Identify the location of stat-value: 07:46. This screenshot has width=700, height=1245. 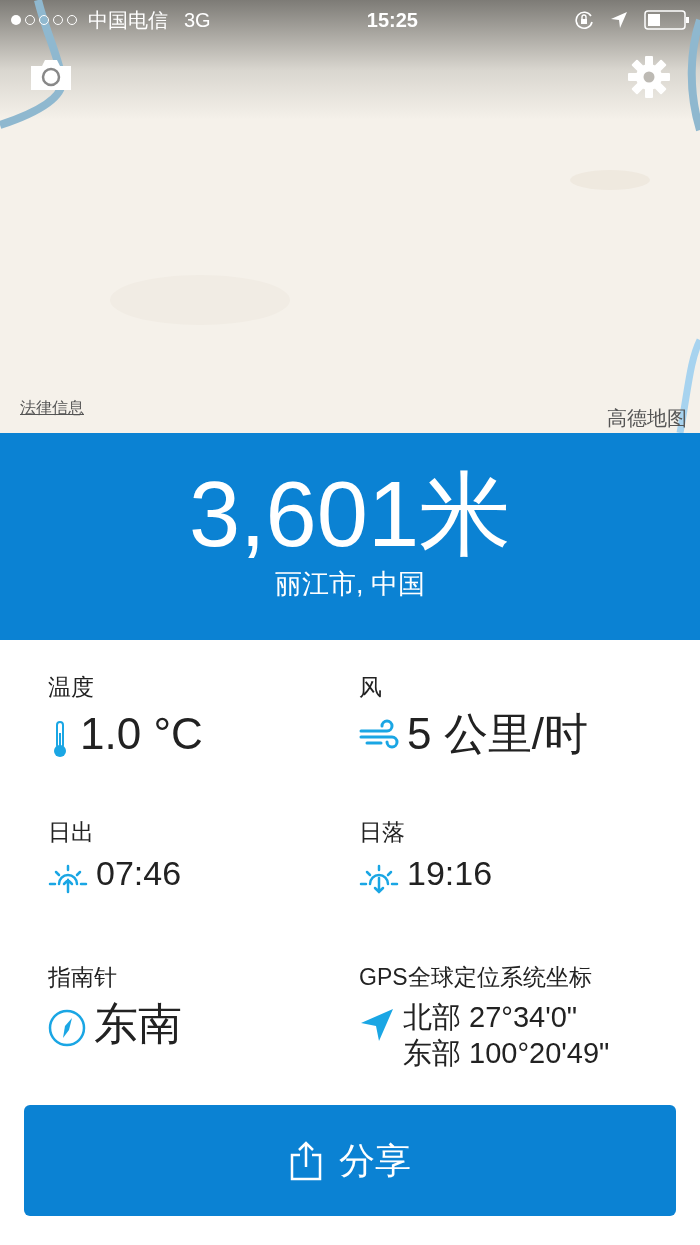
(139, 873).